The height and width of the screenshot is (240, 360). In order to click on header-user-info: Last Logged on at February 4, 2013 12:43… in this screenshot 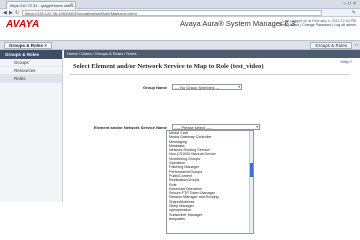, I will do `click(318, 23)`.